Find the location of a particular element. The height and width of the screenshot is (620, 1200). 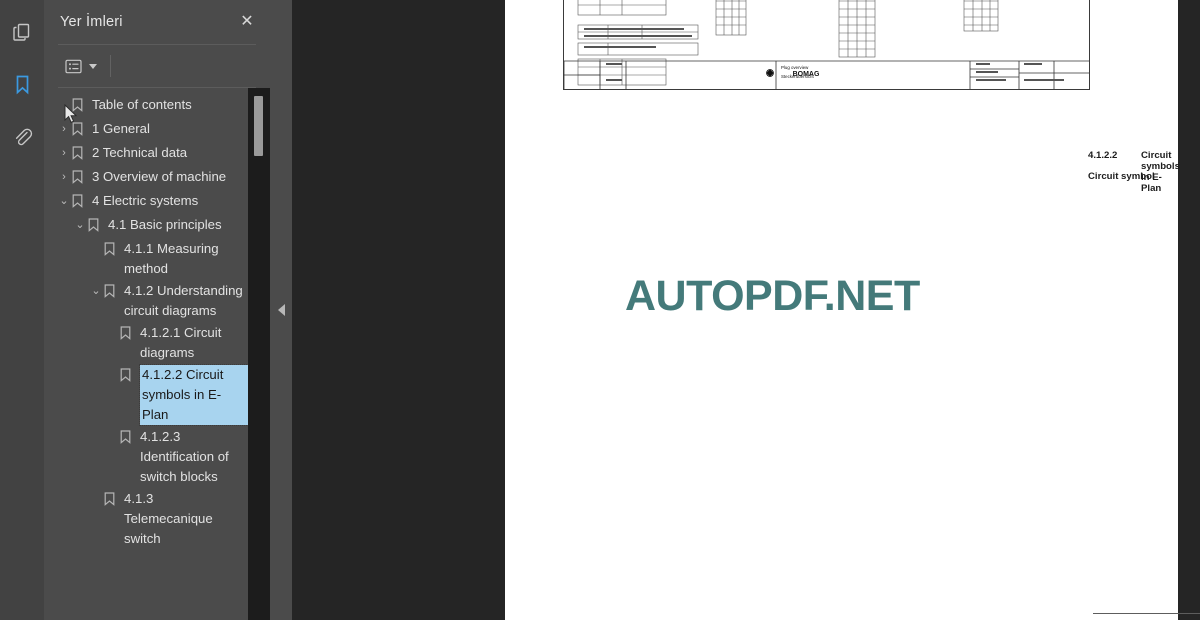

bookmark-label: Table of contents is located at coordinates (142, 104).